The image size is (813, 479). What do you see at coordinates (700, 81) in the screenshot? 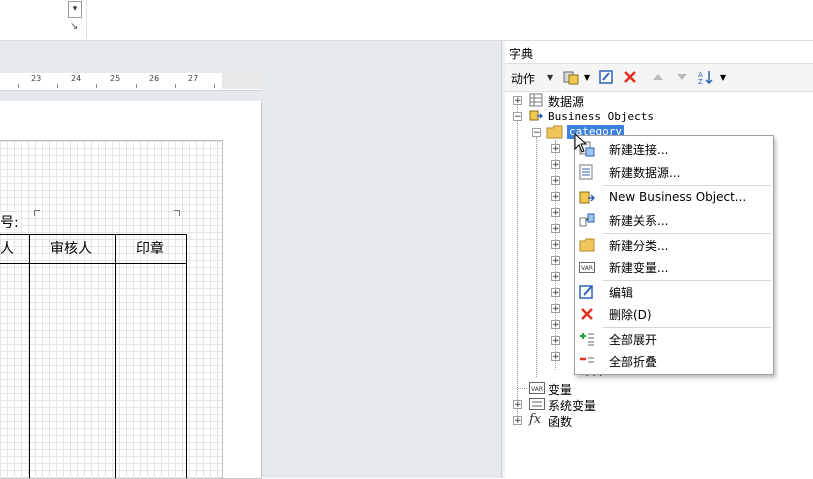
I see `svg-text: Z` at bounding box center [700, 81].